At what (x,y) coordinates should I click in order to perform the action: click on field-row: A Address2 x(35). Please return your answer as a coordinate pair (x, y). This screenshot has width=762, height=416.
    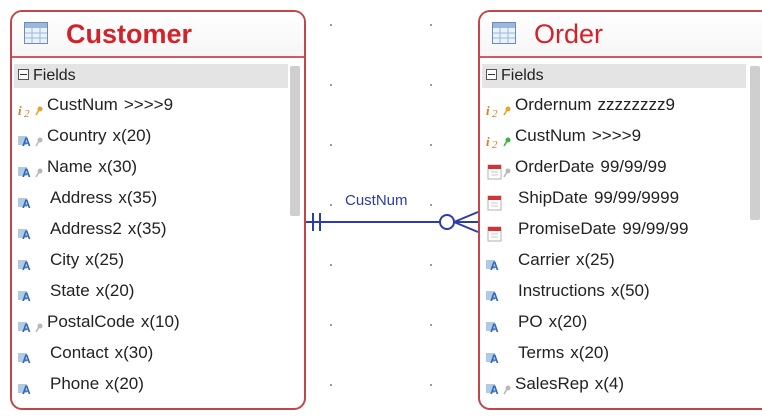
    Looking at the image, I should click on (151, 228).